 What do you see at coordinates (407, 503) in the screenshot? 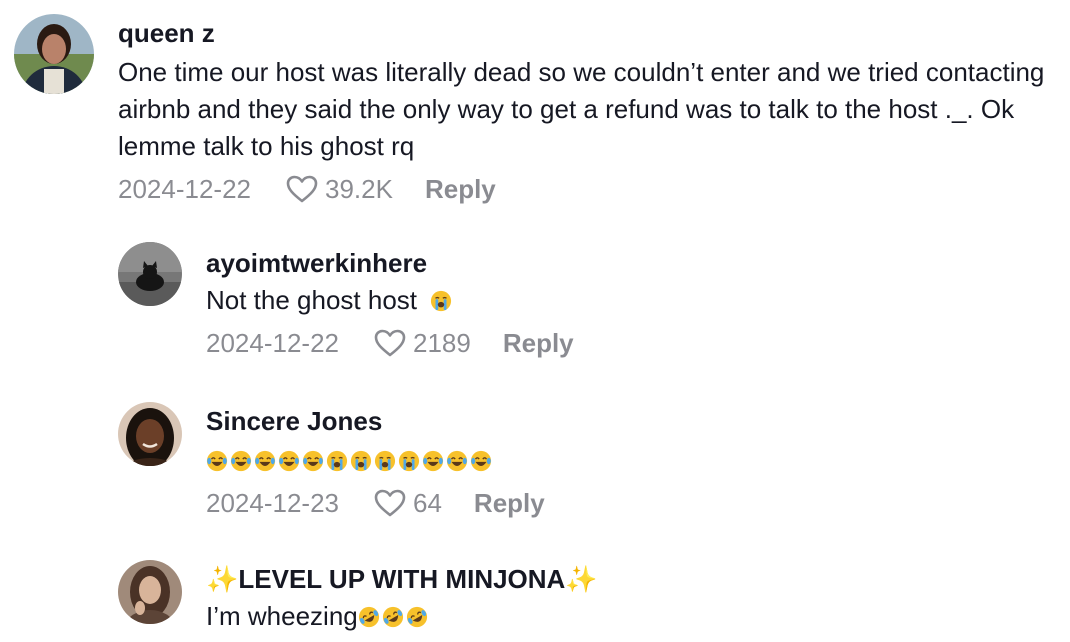
I see `like-button: 64` at bounding box center [407, 503].